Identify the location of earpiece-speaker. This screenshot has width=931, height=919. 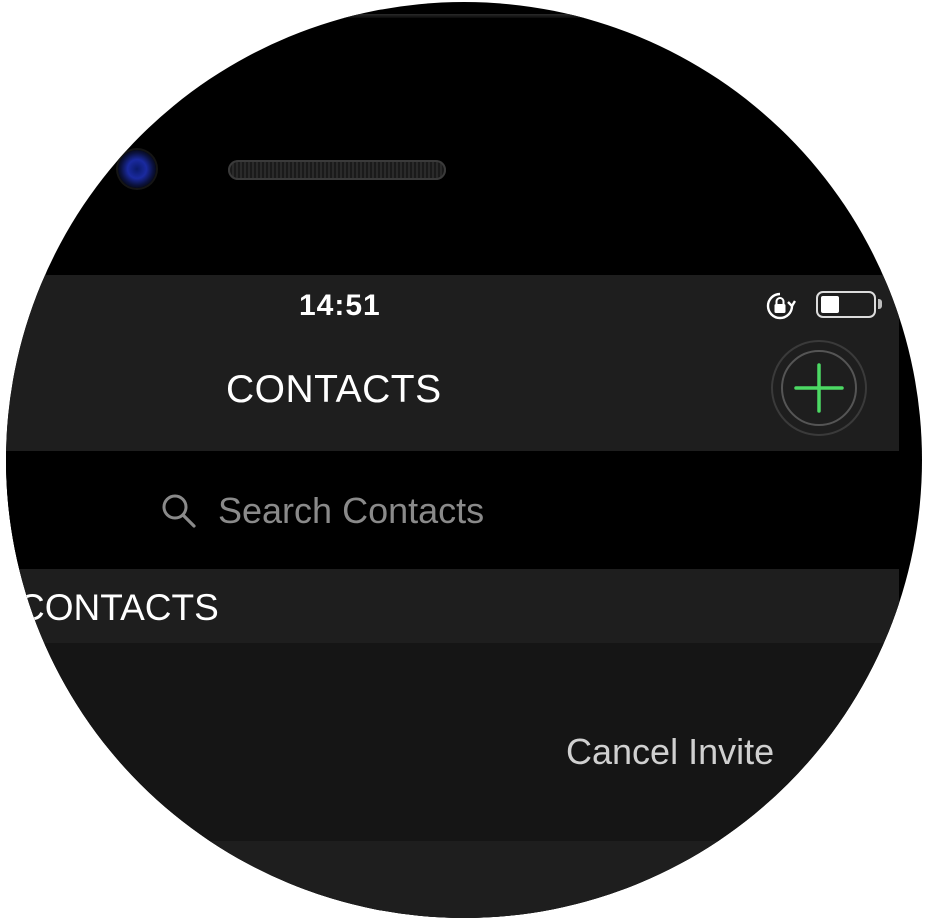
(337, 170).